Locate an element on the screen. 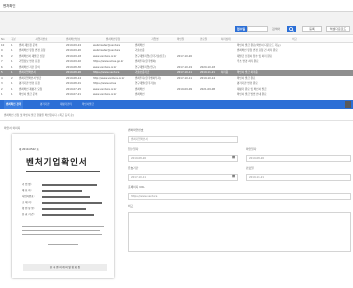 This screenshot has height=288, width=353. memo-textarea is located at coordinates (239, 232).